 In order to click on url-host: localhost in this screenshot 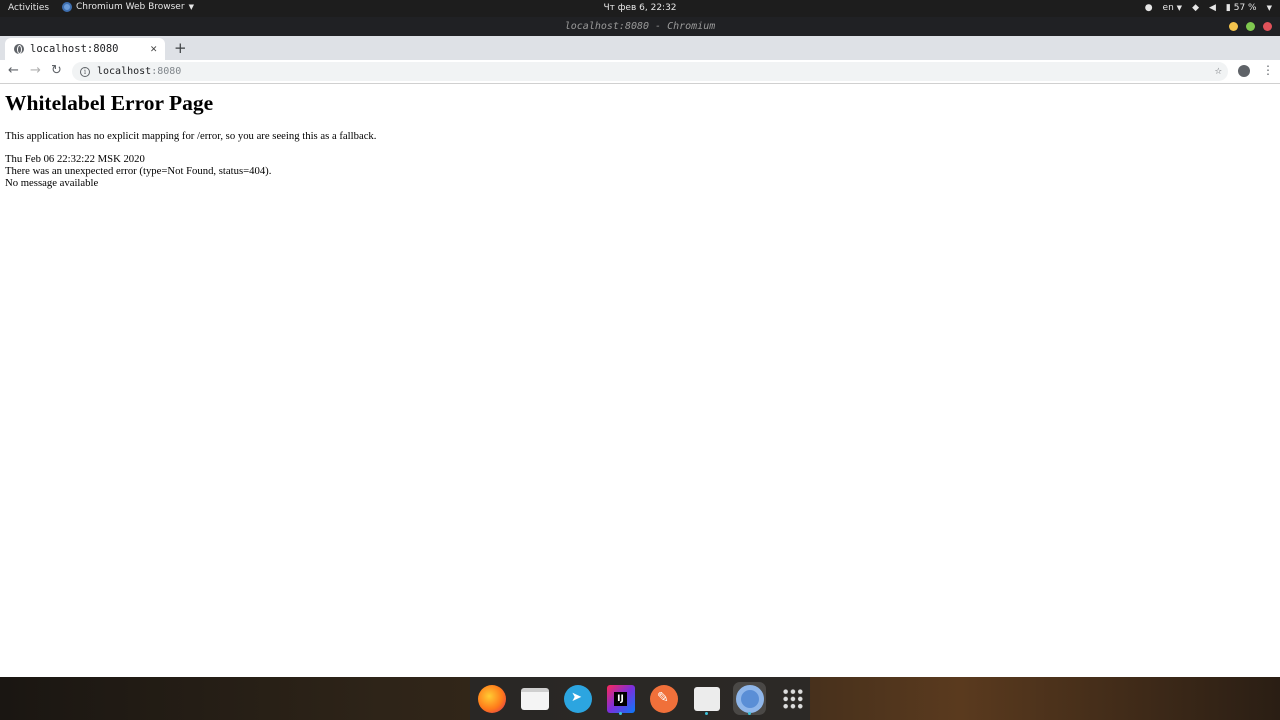, I will do `click(124, 71)`.